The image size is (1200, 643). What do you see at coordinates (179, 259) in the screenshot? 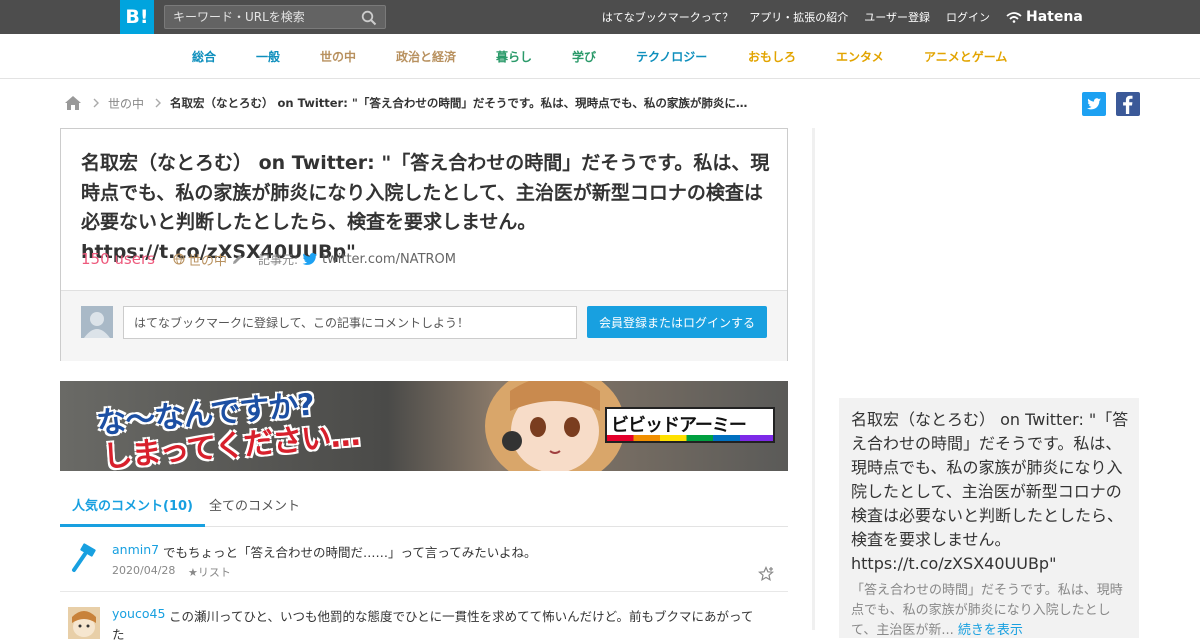
I see `globe-icon` at bounding box center [179, 259].